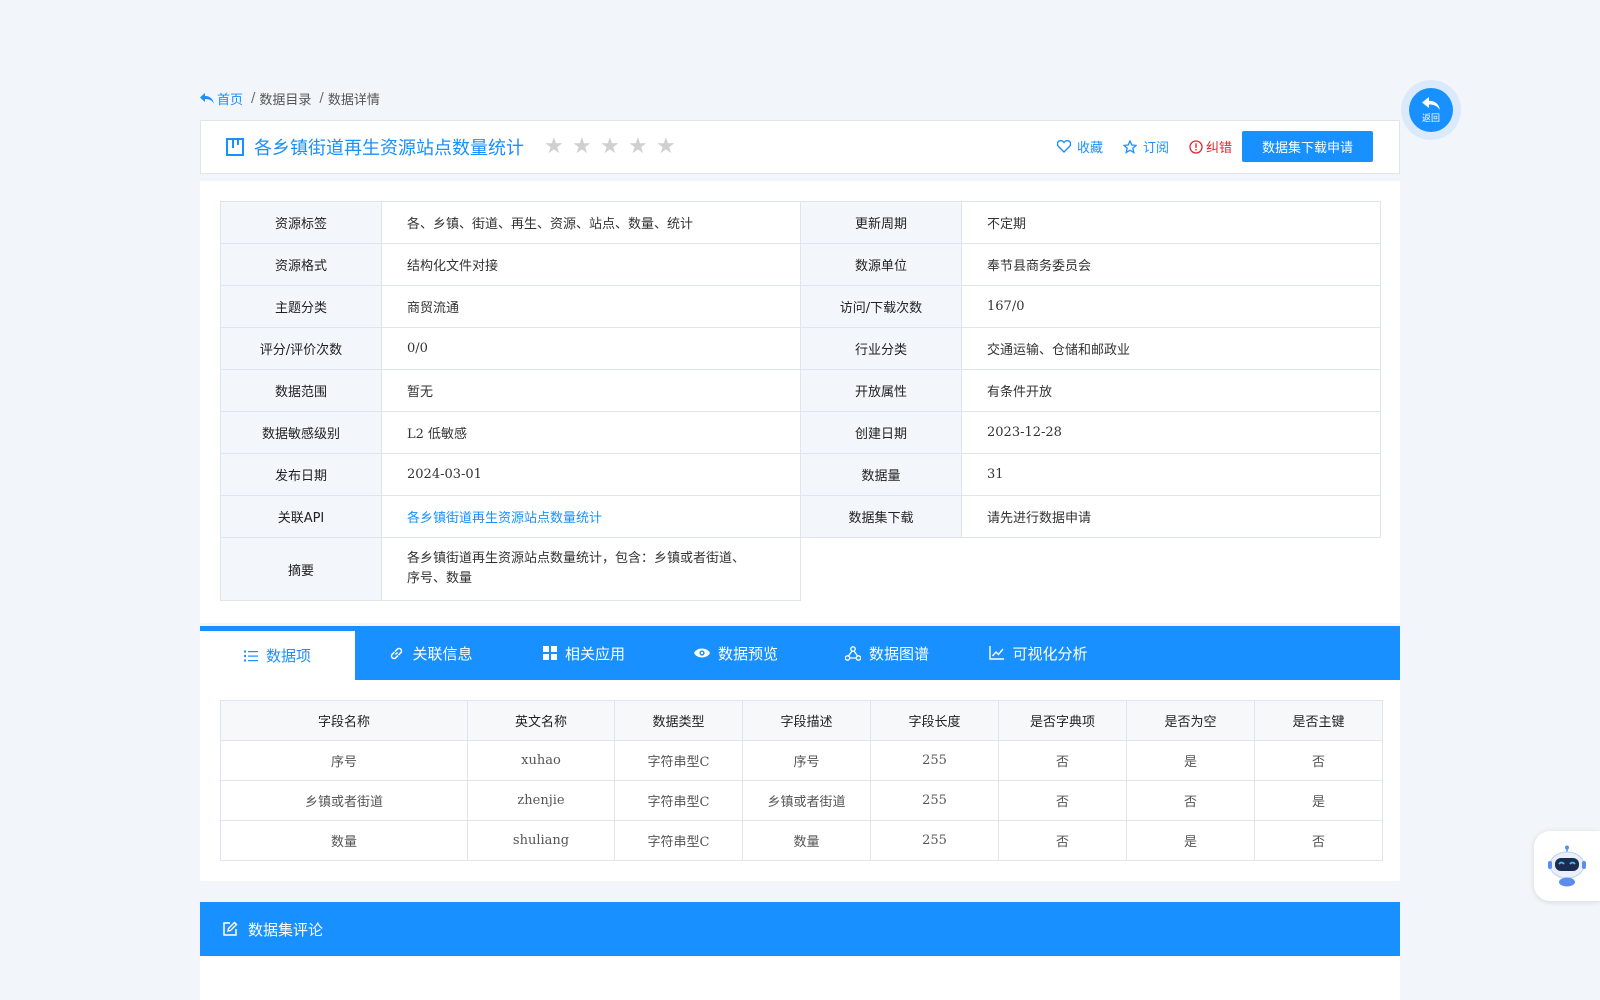 The image size is (1600, 1000). I want to click on report-error-button: 纠错, so click(1210, 146).